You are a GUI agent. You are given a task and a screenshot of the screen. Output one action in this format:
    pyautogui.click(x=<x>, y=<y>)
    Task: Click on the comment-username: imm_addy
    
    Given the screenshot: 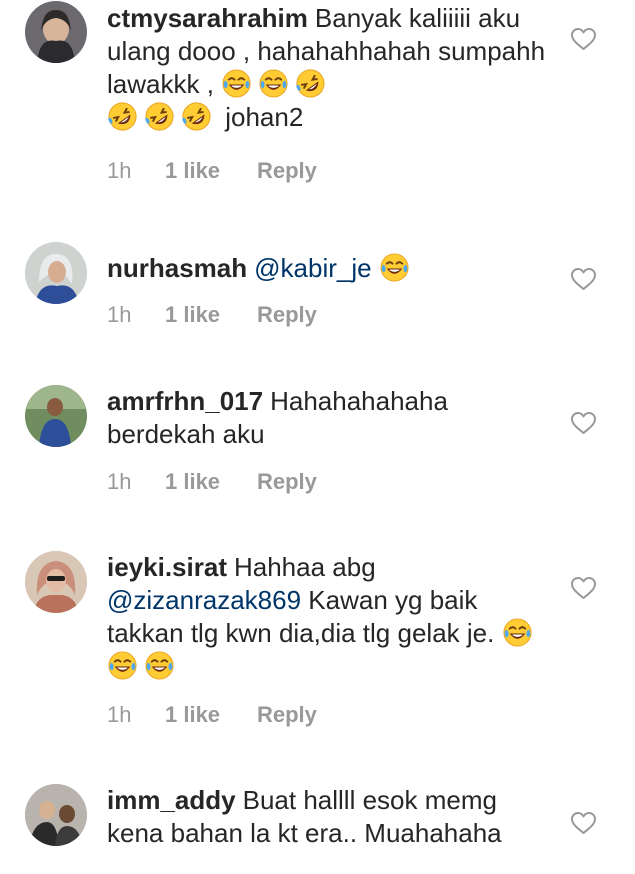 What is the action you would take?
    pyautogui.click(x=171, y=800)
    